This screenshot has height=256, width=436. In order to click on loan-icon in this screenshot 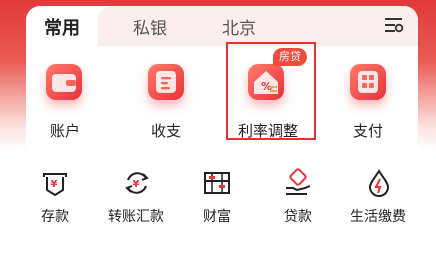, I will do `click(298, 183)`.